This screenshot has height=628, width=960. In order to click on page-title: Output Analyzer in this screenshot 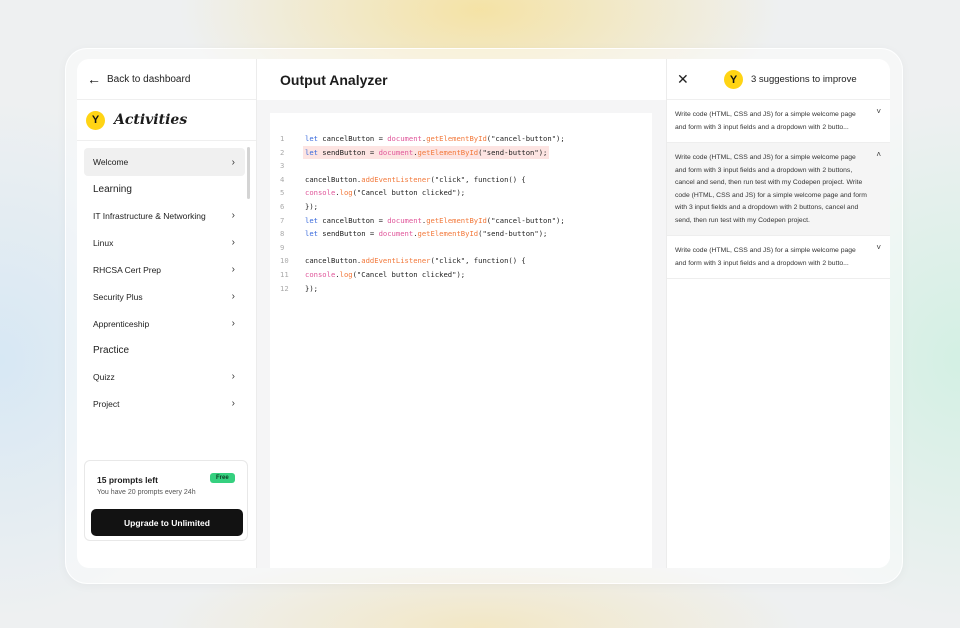, I will do `click(461, 79)`.